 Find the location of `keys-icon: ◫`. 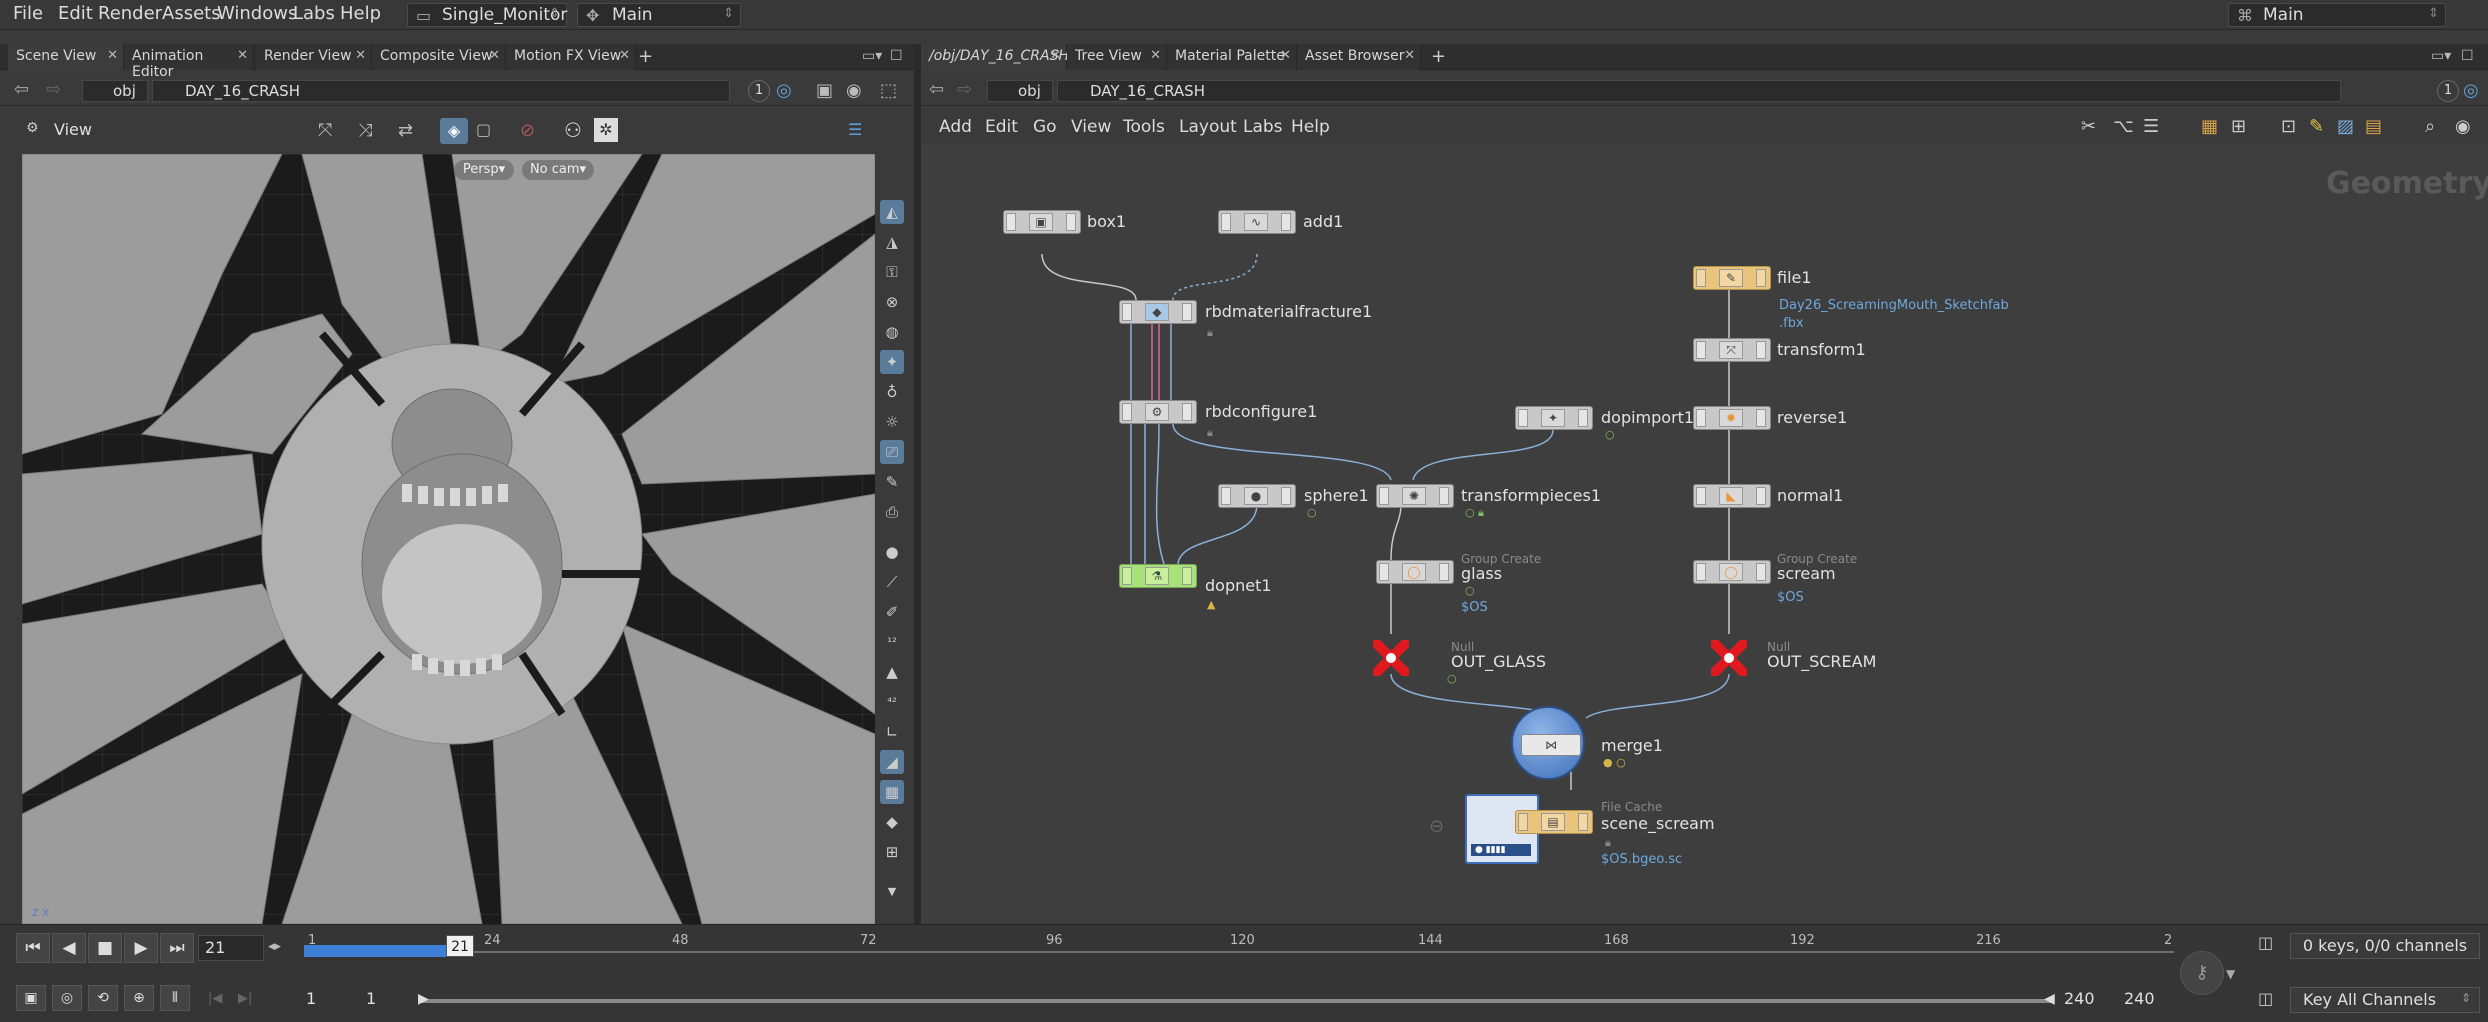

keys-icon: ◫ is located at coordinates (2265, 942).